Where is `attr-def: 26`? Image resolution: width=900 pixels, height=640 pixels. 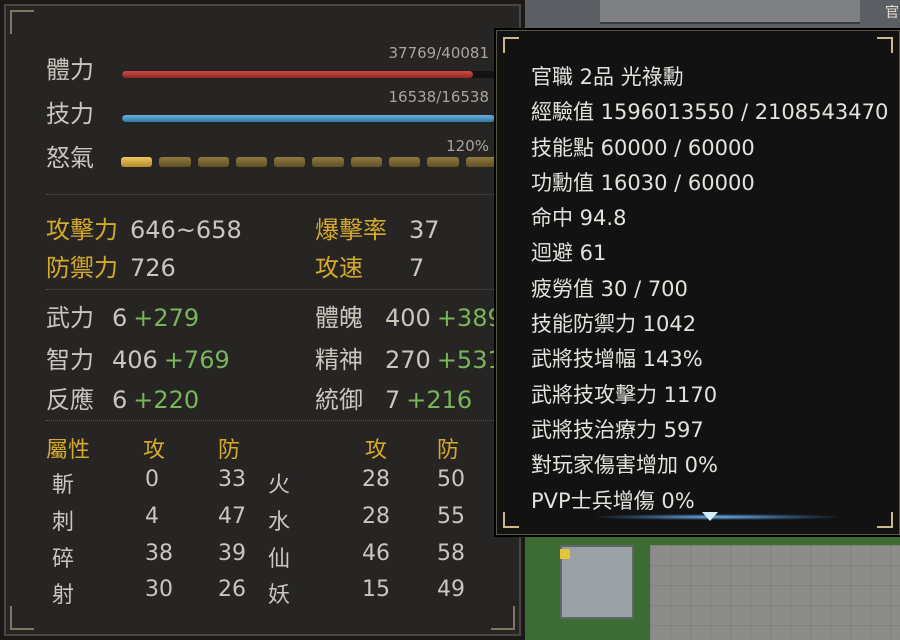
attr-def: 26 is located at coordinates (232, 589).